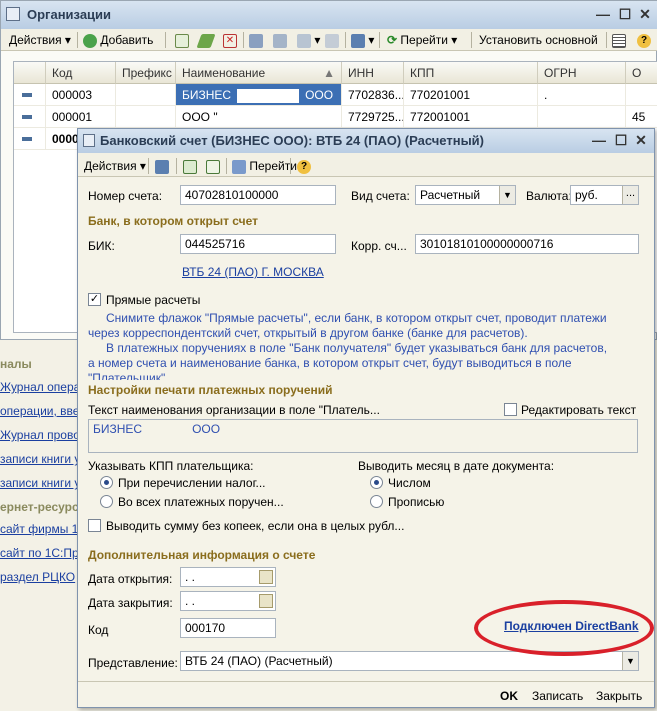 This screenshot has height=711, width=657. I want to click on month-radio-words, so click(376, 501).